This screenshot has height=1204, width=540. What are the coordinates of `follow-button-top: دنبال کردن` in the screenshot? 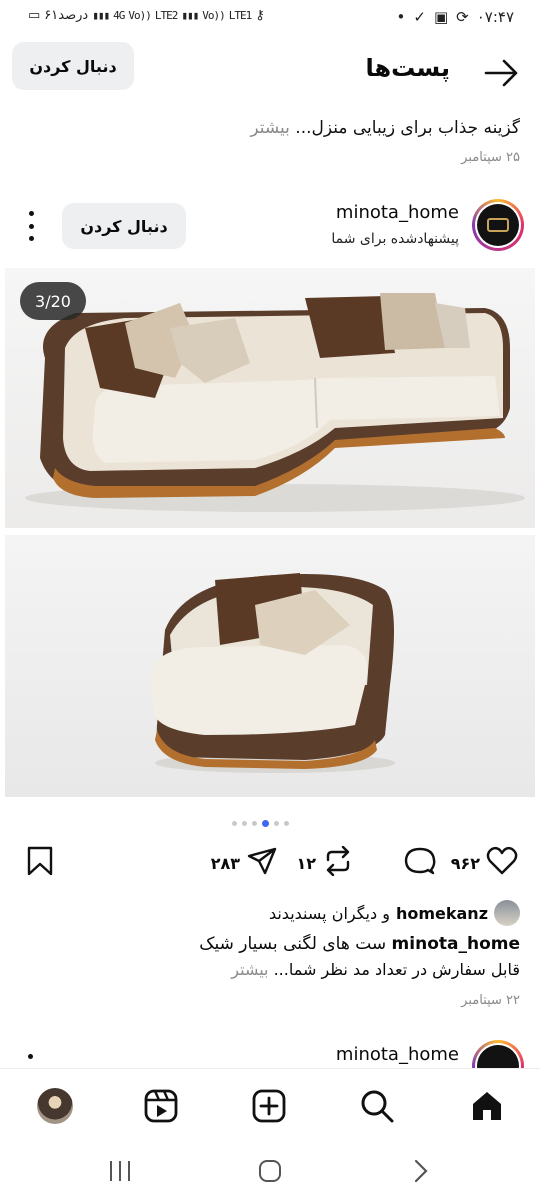 It's located at (73, 66).